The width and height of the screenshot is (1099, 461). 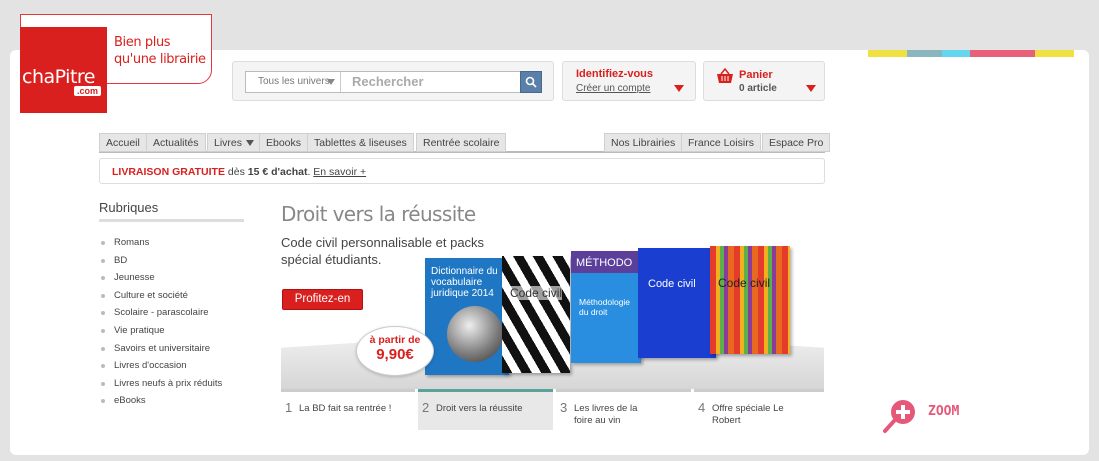 I want to click on divider, so click(x=171, y=220).